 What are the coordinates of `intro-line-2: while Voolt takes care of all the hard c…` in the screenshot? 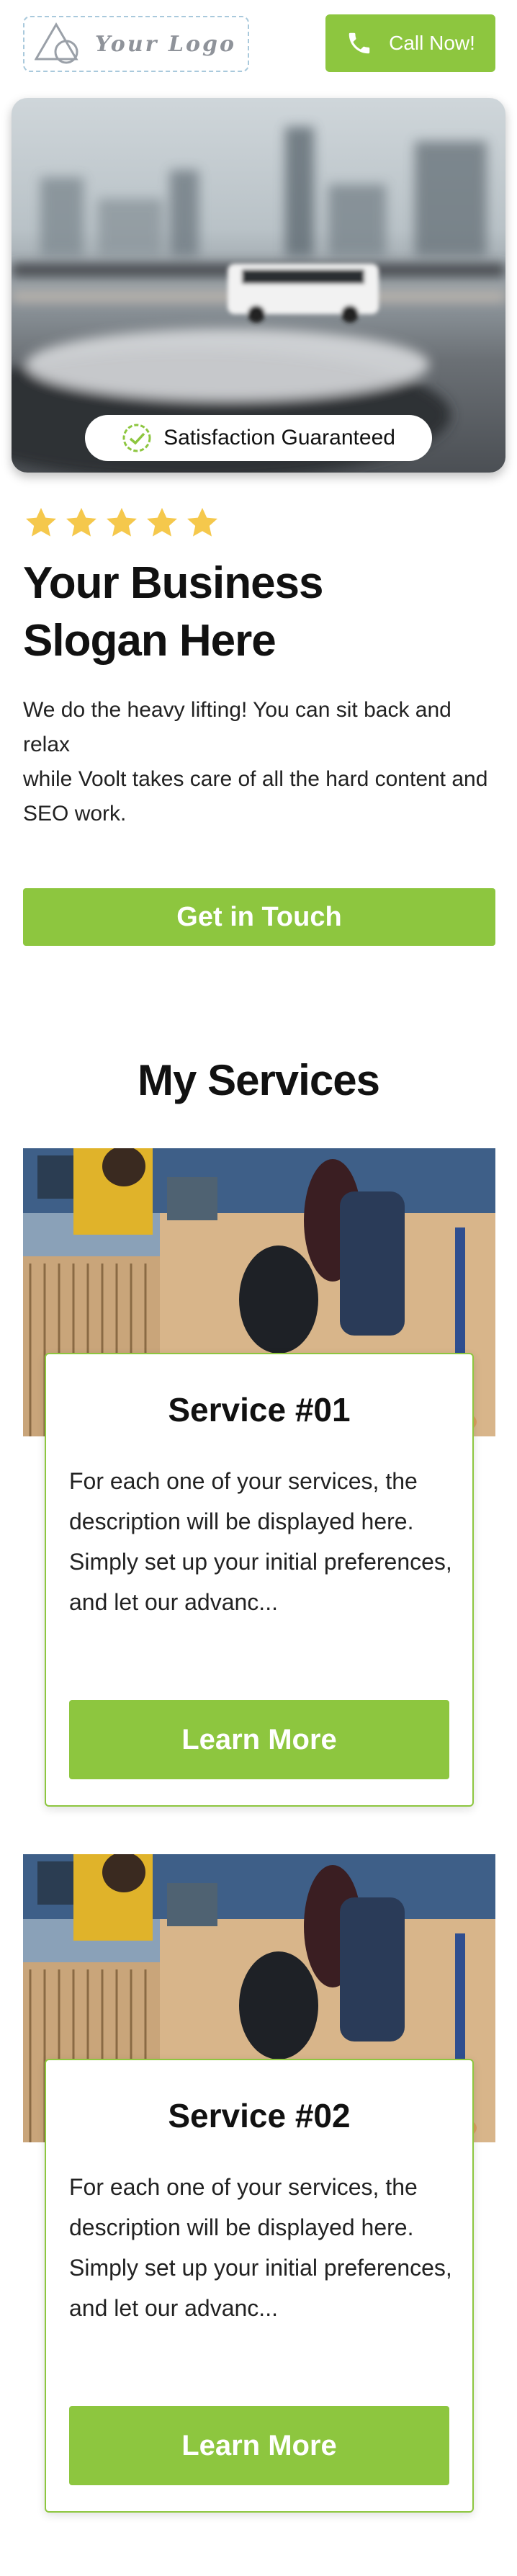 It's located at (255, 797).